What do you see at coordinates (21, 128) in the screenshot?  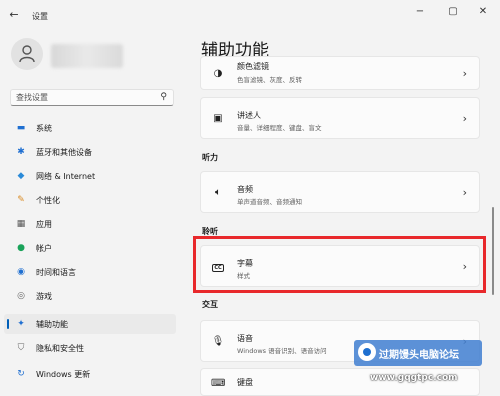 I see `monitor-icon: ▬` at bounding box center [21, 128].